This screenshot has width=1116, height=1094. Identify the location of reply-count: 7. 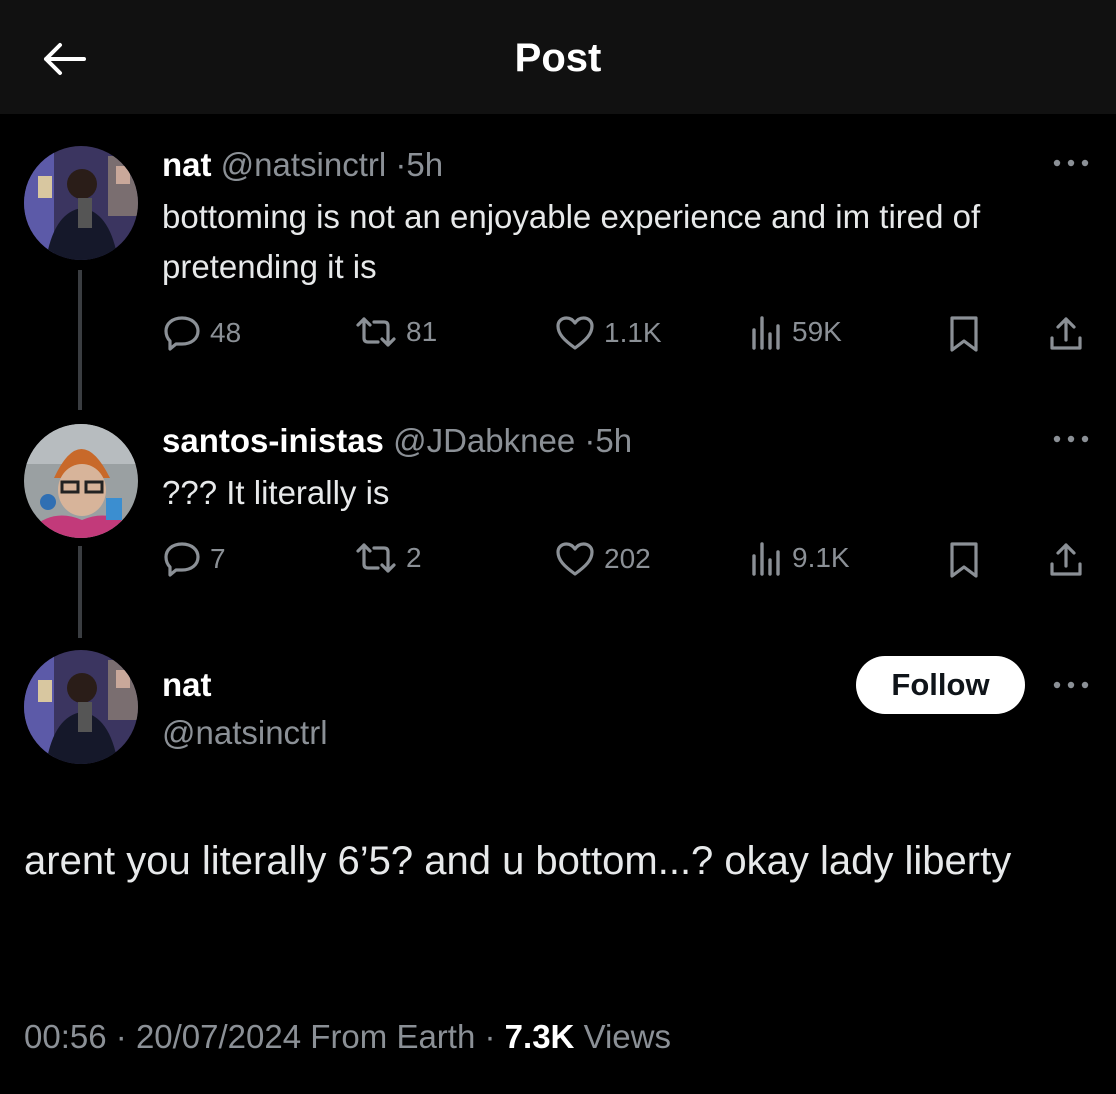
(218, 558).